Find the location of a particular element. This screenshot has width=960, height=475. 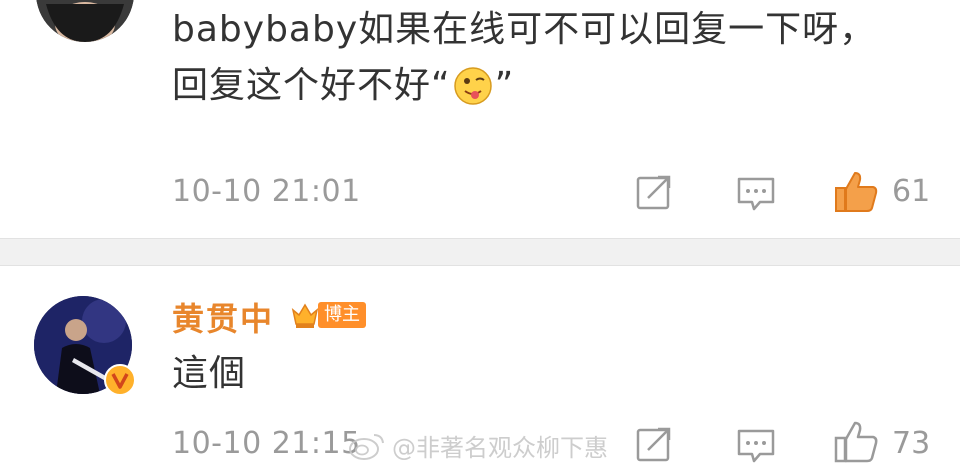

crown-icon is located at coordinates (305, 315).